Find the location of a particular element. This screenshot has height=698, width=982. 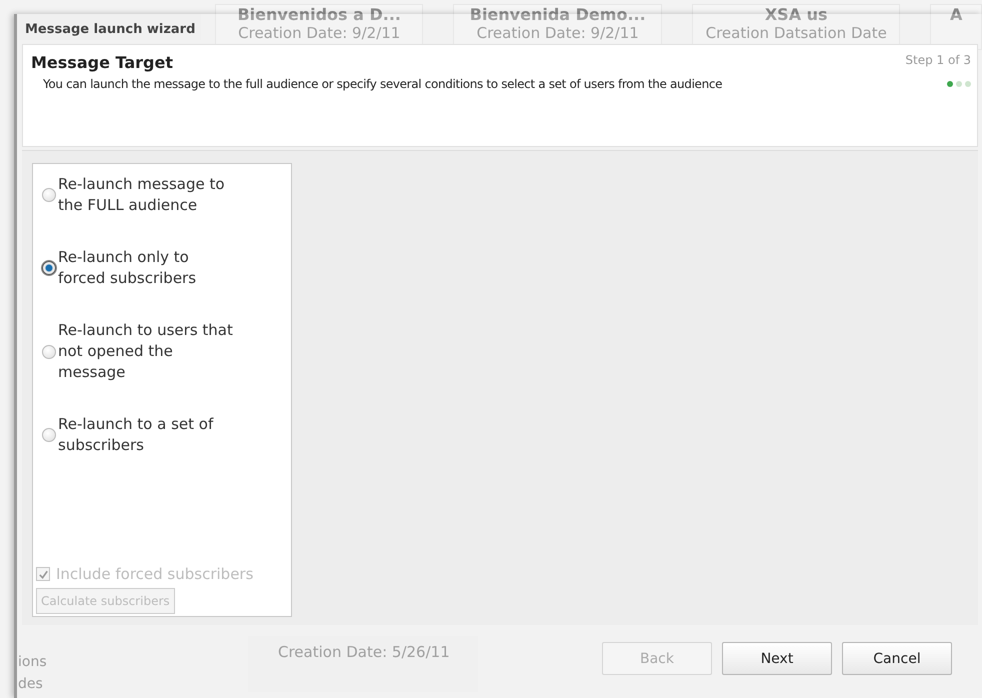

card-title: XSA us is located at coordinates (796, 14).